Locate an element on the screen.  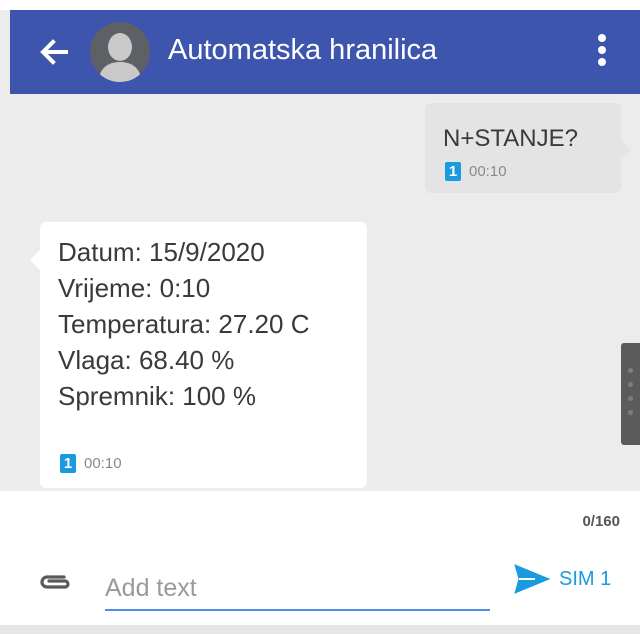
outgoing-bubble-tail is located at coordinates (626, 150).